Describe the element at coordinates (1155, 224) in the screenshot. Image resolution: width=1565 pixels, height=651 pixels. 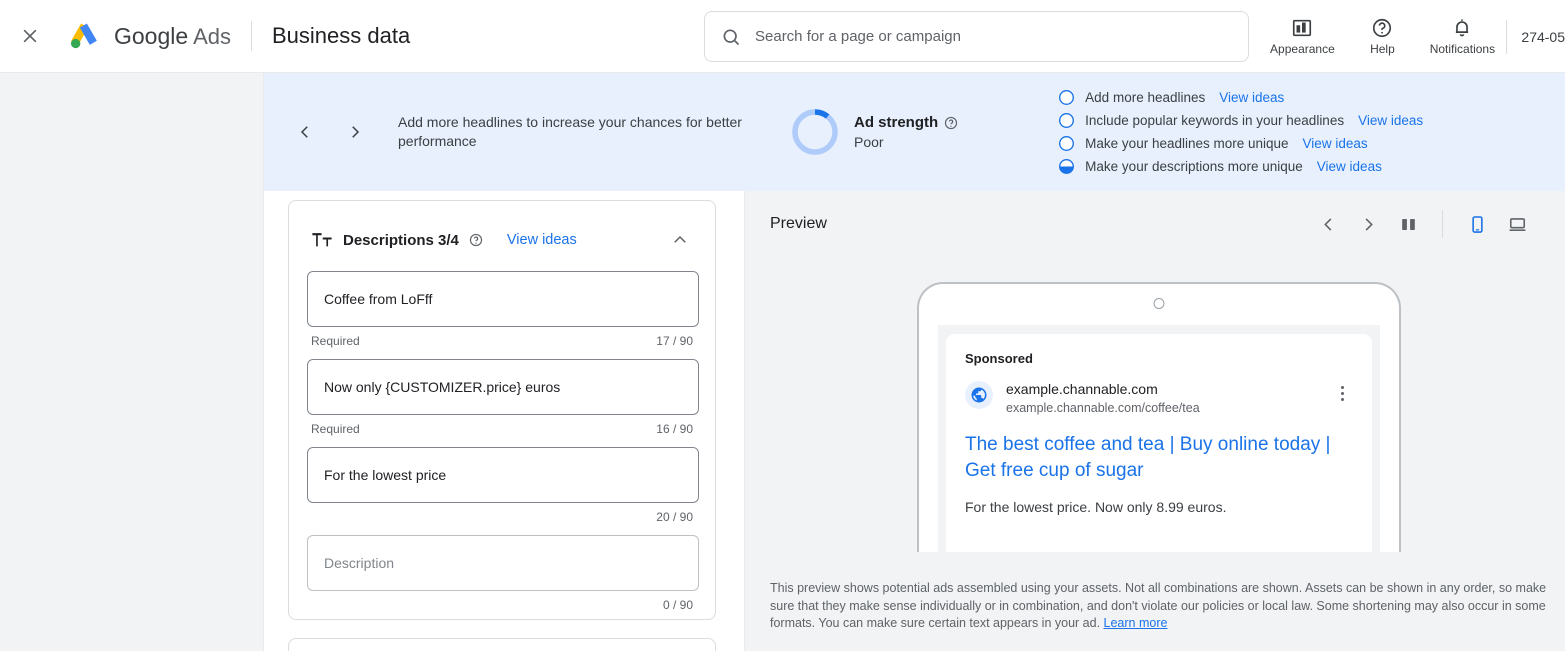
I see `preview-header: Preview` at that location.